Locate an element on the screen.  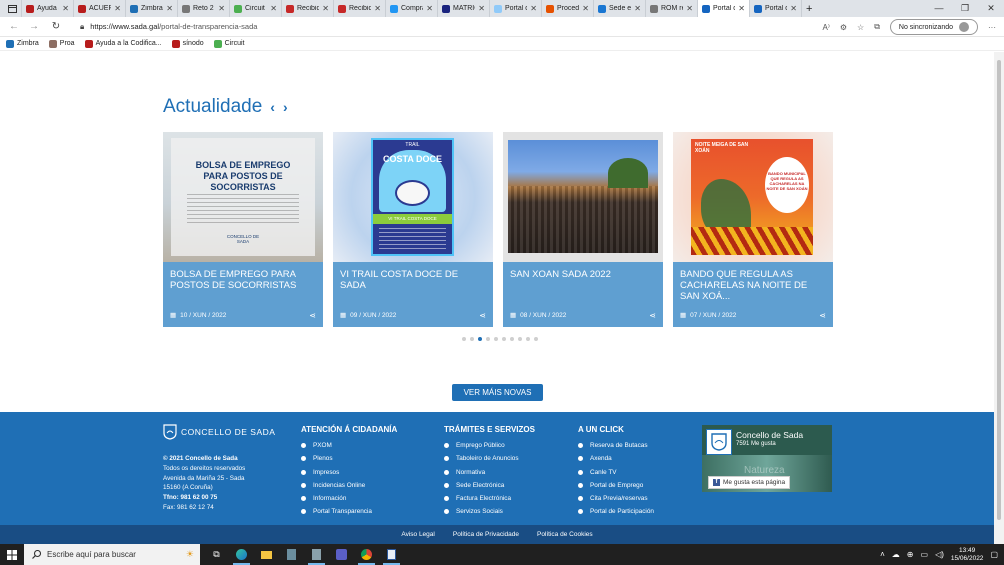
read-aloud-icon: A⁾ is located at coordinates (826, 27).